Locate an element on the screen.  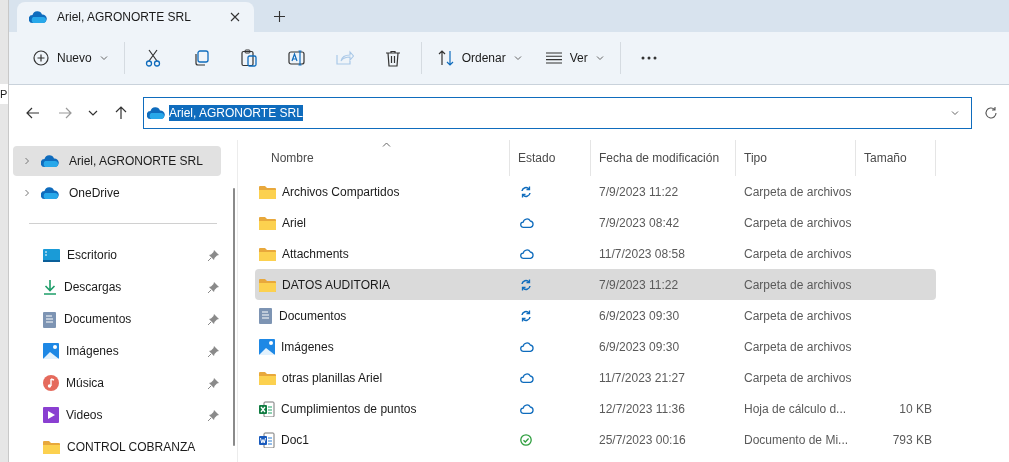
sidebar-label: Música is located at coordinates (85, 383).